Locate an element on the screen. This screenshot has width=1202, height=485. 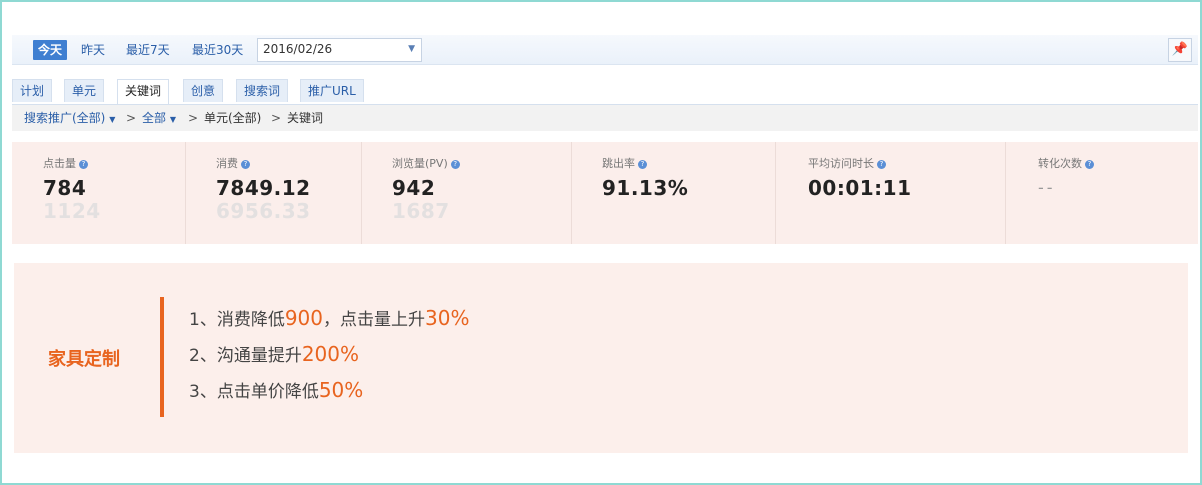
breadcrumb-level2: 全部 ▼ is located at coordinates (159, 119).